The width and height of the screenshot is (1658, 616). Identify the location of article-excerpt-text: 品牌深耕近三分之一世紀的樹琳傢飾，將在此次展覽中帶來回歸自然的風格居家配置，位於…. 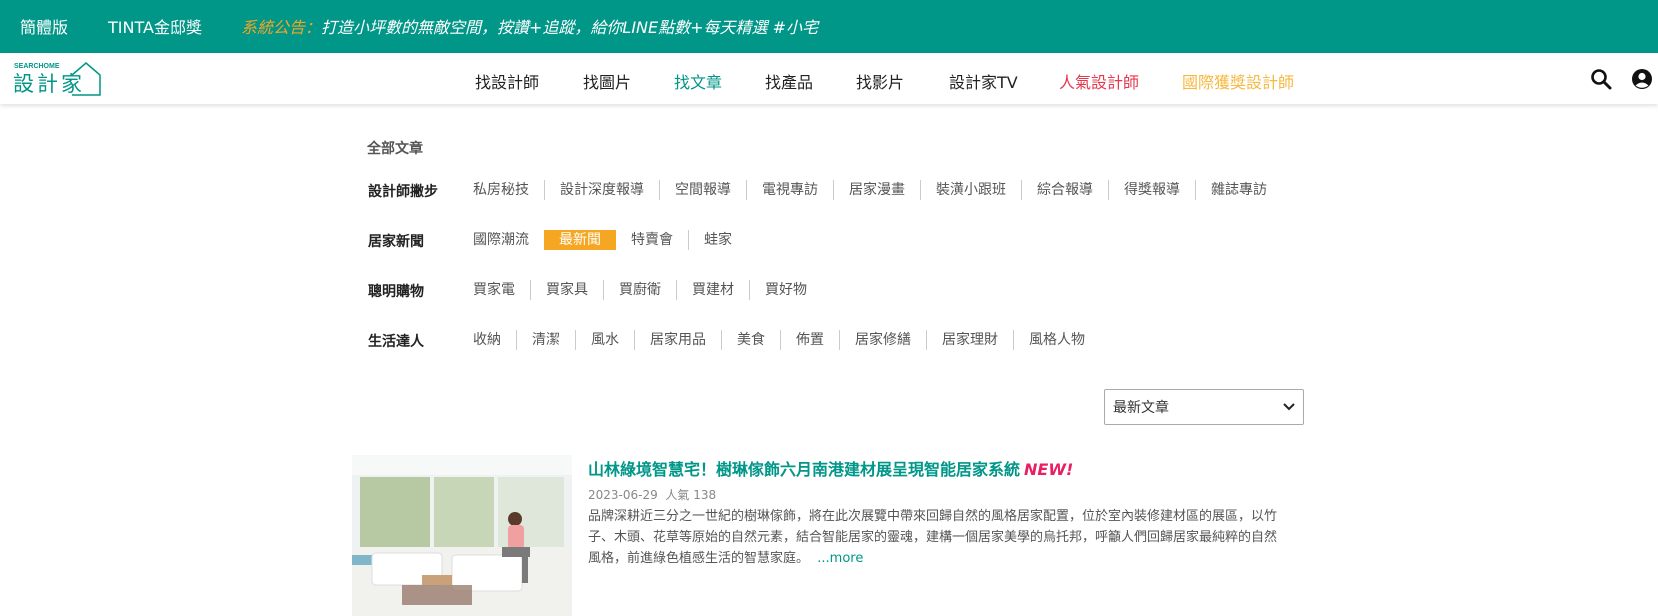
(933, 537).